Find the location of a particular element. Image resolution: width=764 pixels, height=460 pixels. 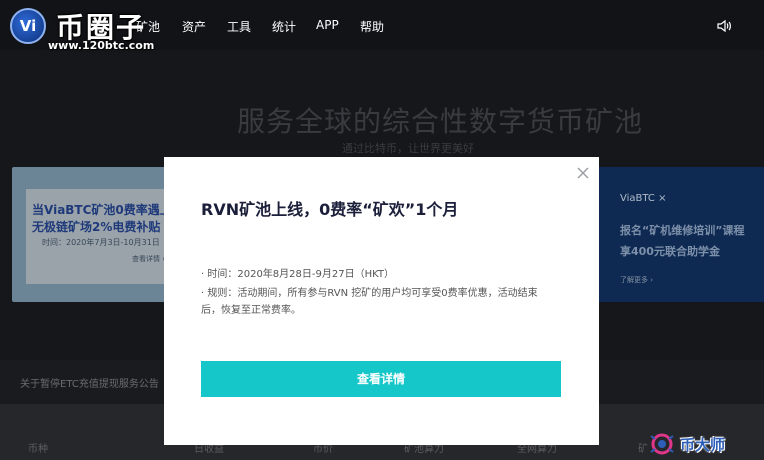

coin-master-logo-icon is located at coordinates (662, 444).